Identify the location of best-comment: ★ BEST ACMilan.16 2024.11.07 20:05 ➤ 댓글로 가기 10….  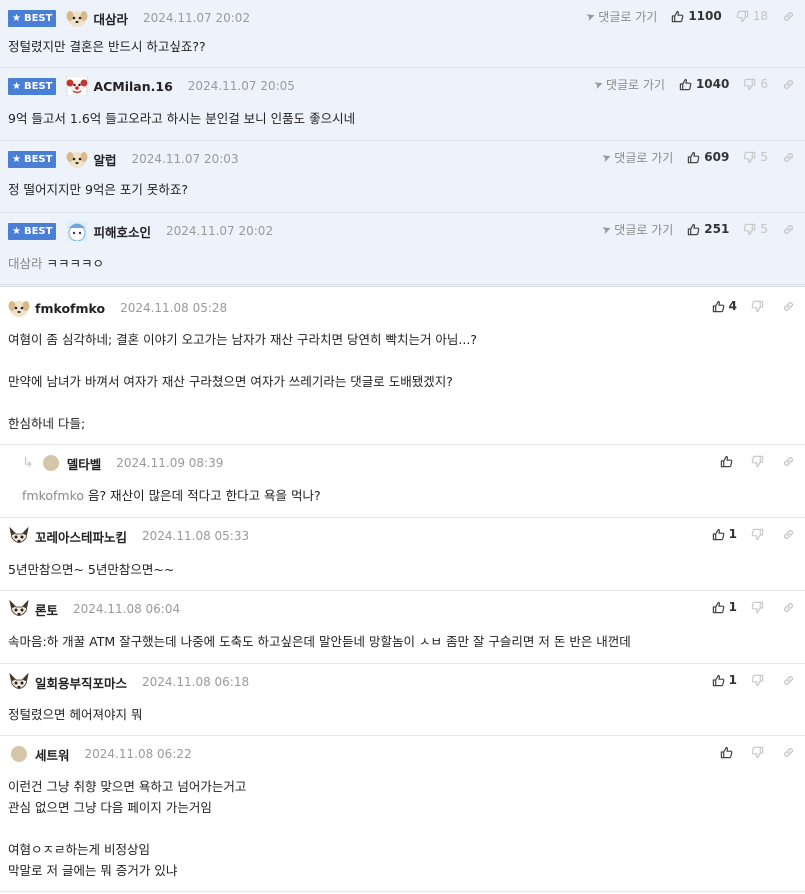
(402, 104).